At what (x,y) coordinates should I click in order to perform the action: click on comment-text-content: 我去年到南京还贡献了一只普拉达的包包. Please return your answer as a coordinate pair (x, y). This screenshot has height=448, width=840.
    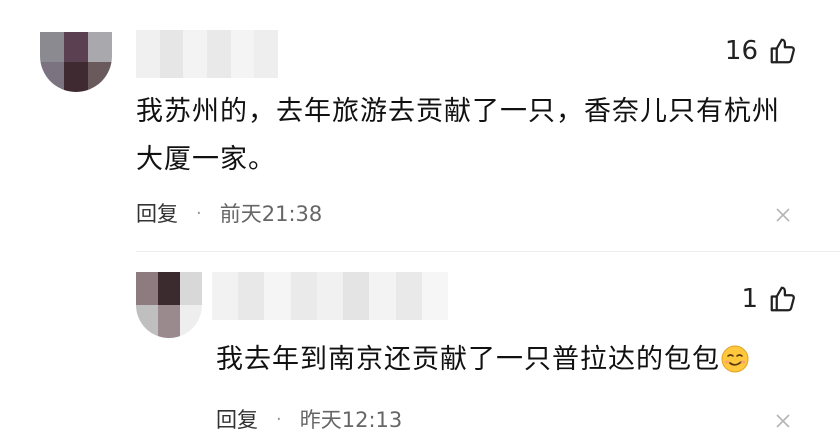
    Looking at the image, I should click on (468, 359).